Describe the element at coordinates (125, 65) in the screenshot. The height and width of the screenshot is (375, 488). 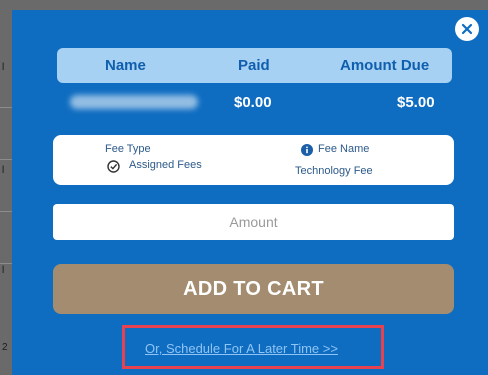
I see `name-column-header: Name` at that location.